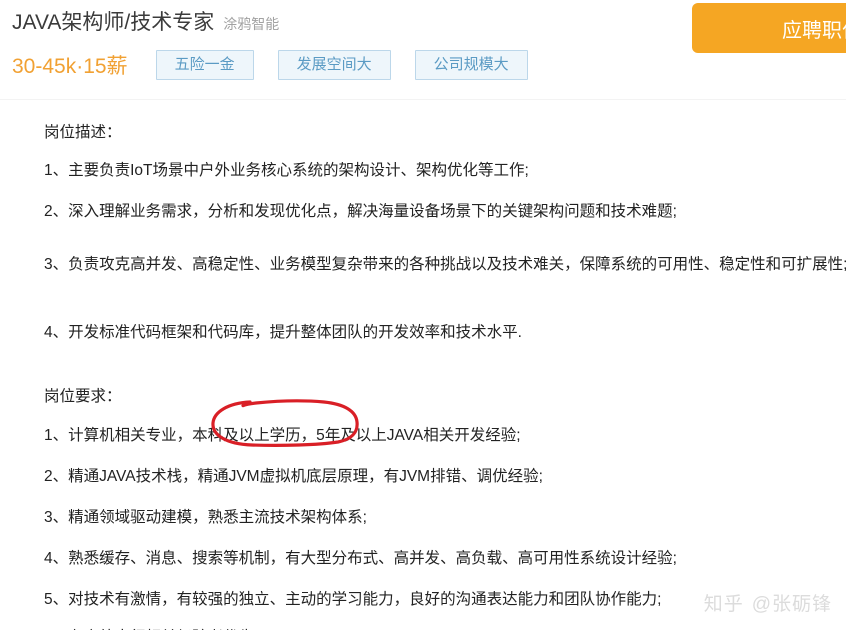  Describe the element at coordinates (205, 517) in the screenshot. I see `requirements-item-3: 3、精通领域驱动建模，熟悉主流技术架构体系;` at that location.